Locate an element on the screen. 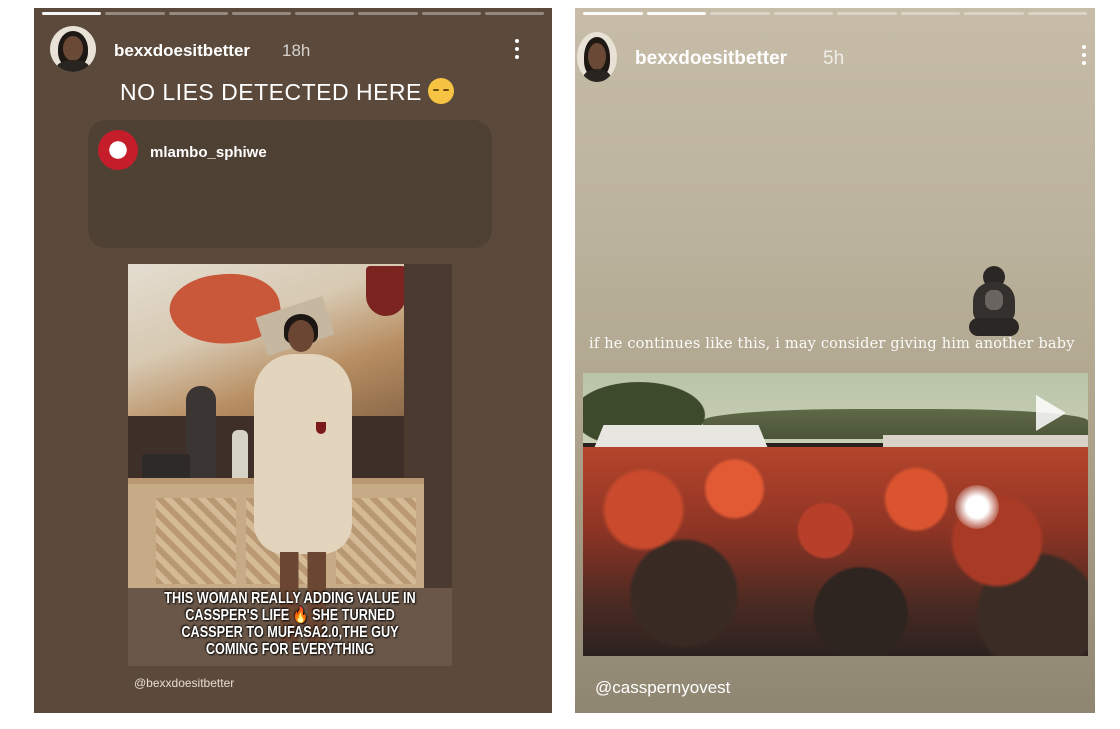 The height and width of the screenshot is (729, 1120). upside-down-face-icon is located at coordinates (440, 91).